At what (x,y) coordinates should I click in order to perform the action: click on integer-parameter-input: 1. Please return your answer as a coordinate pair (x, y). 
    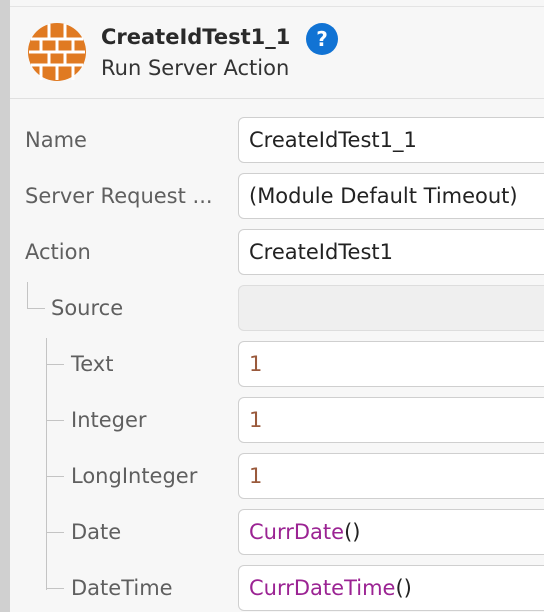
    Looking at the image, I should click on (391, 420).